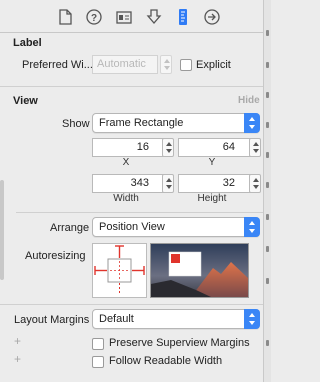  I want to click on layout-margins-select: Default, so click(176, 319).